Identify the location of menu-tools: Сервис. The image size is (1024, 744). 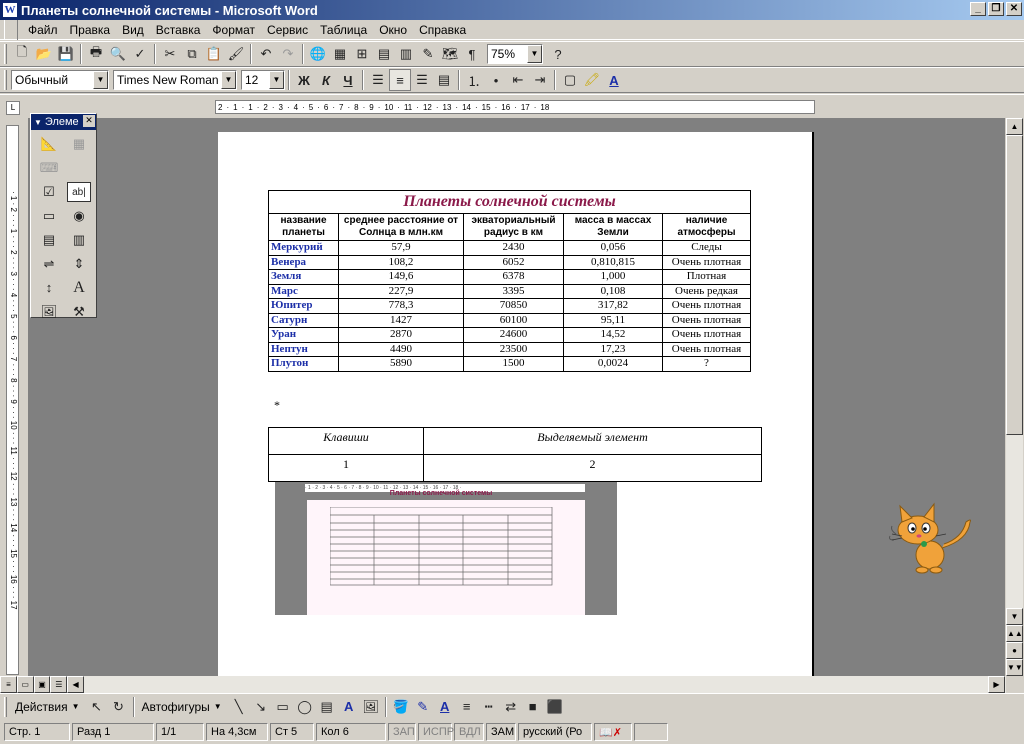
(287, 30).